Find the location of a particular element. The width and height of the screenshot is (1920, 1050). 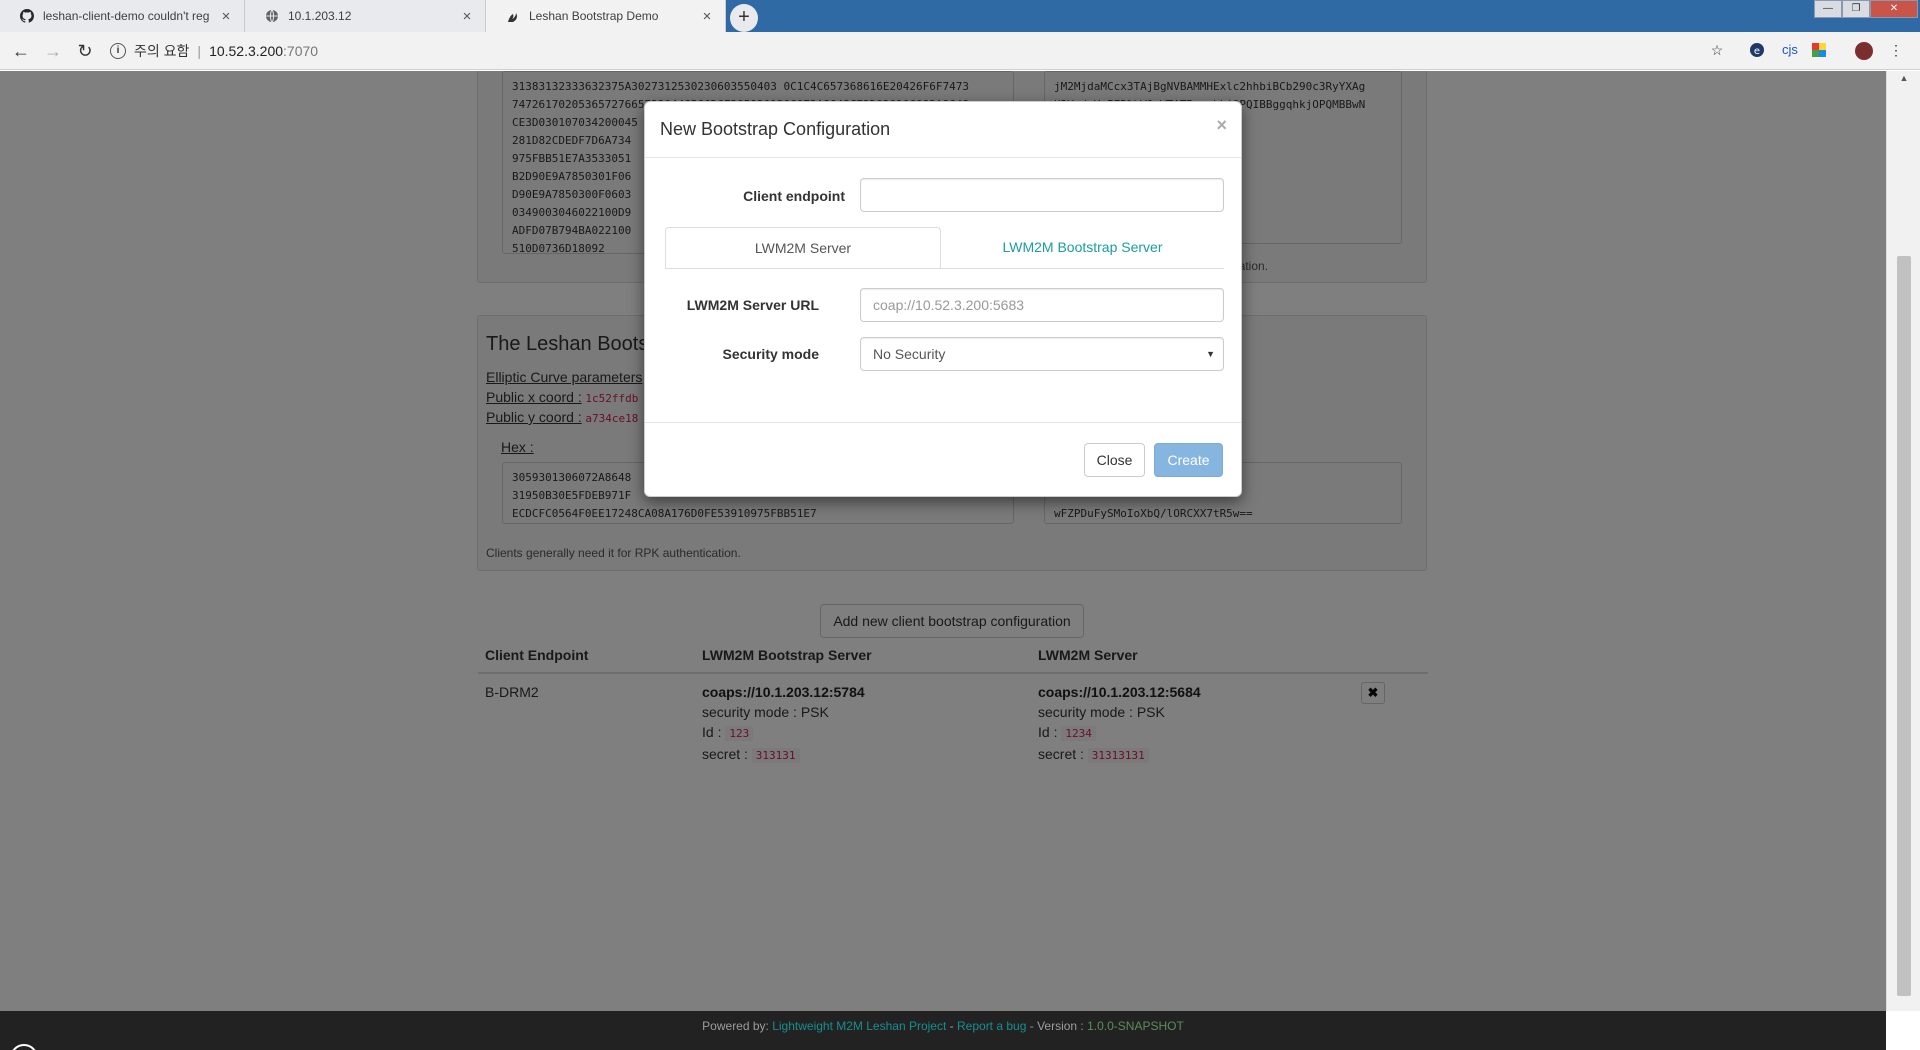

globe-icon is located at coordinates (272, 16).